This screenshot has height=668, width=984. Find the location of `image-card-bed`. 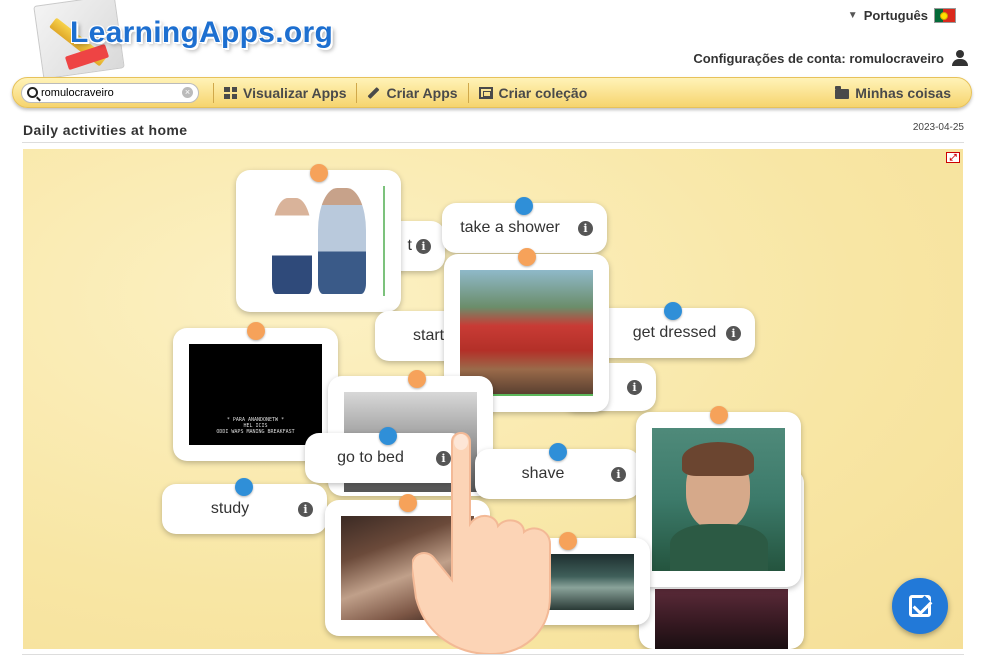

image-card-bed is located at coordinates (407, 565).